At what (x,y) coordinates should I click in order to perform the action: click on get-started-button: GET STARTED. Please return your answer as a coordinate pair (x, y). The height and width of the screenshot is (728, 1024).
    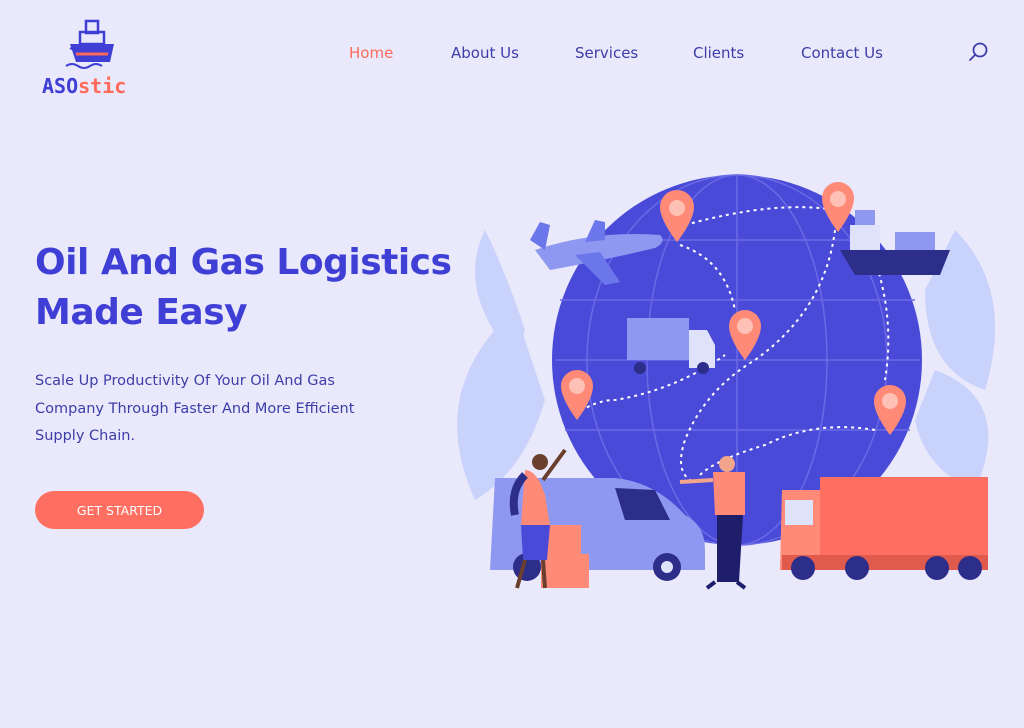
    Looking at the image, I should click on (119, 510).